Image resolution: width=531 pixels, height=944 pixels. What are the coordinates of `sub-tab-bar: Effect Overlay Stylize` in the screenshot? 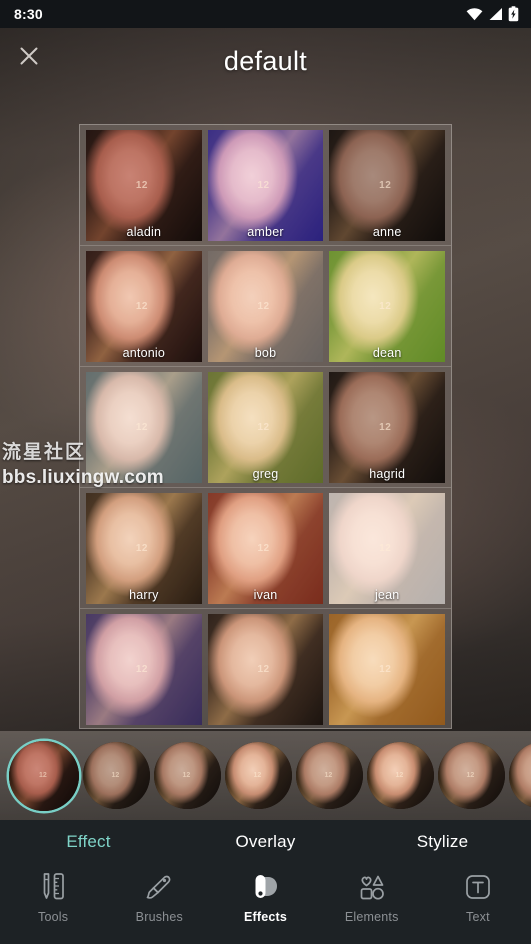 It's located at (265, 842).